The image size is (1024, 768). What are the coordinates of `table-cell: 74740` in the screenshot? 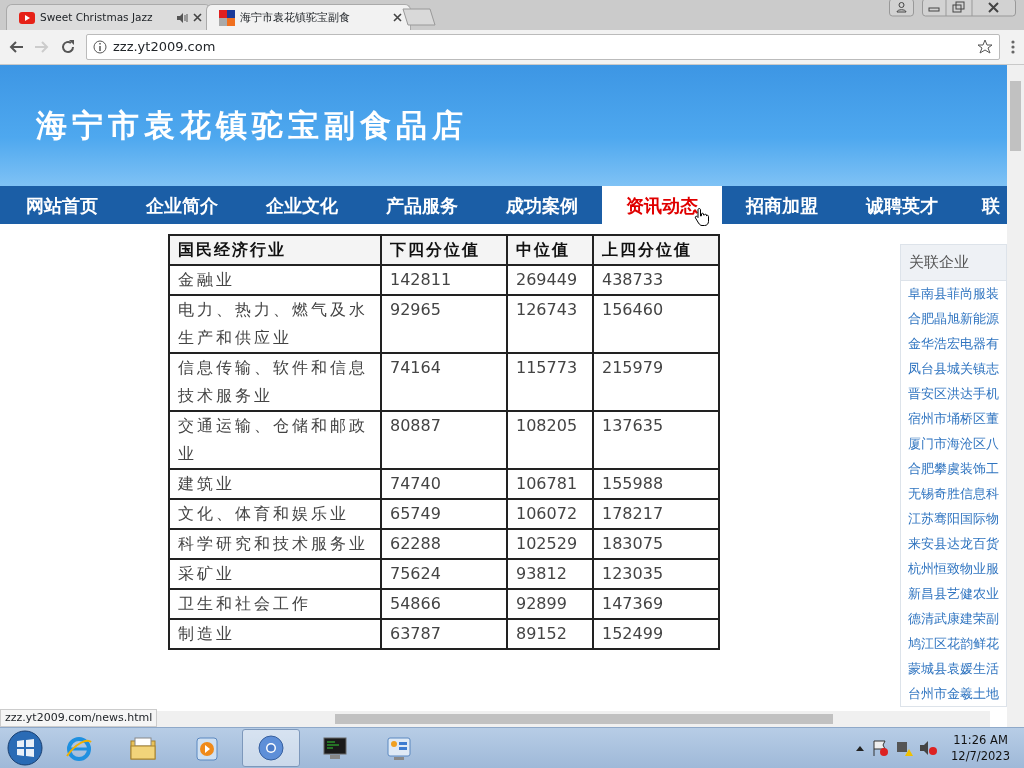 It's located at (444, 484).